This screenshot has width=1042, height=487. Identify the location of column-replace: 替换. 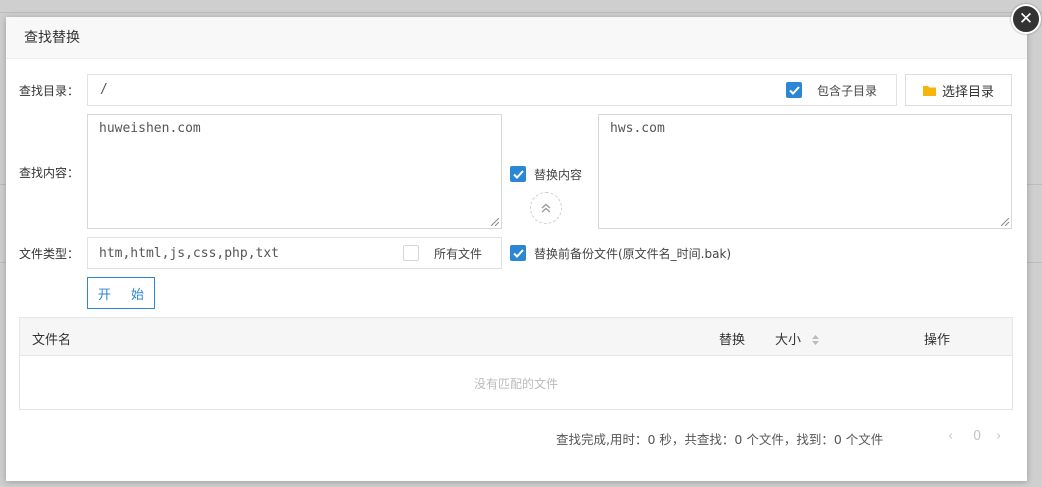
(732, 340).